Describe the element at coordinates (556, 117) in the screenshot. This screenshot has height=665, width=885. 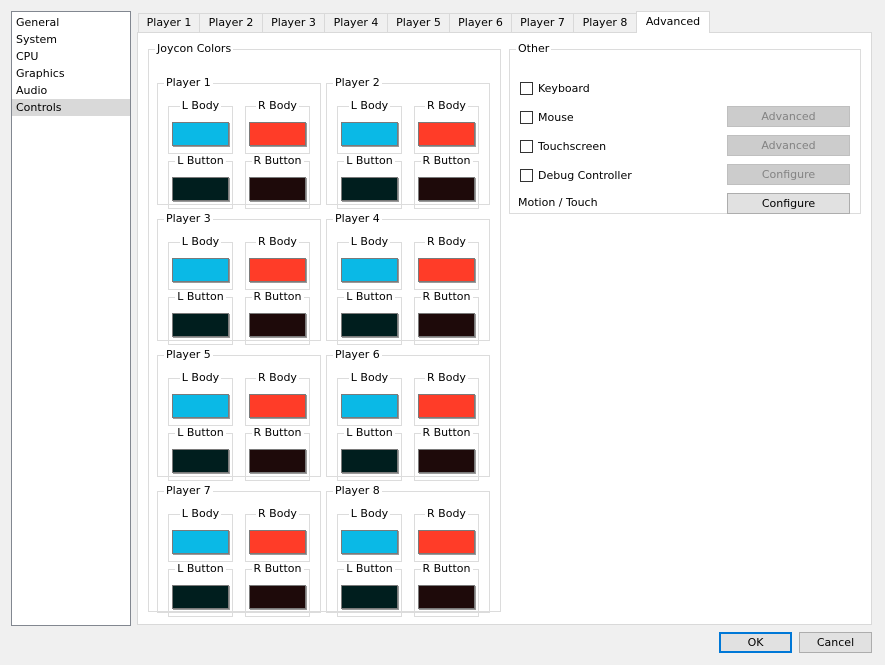
I see `mouse-label: Mouse` at that location.